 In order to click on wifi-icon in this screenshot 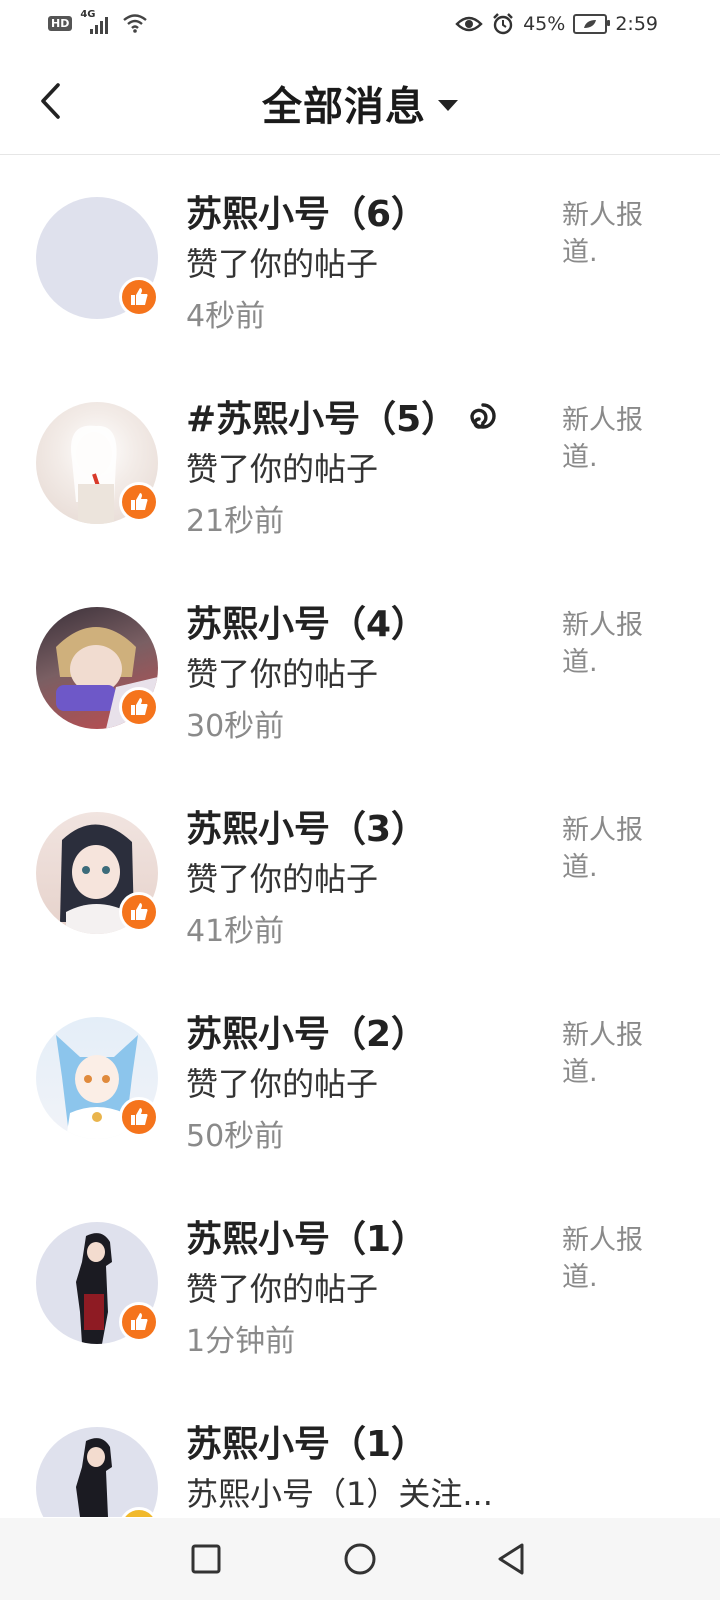, I will do `click(135, 23)`.